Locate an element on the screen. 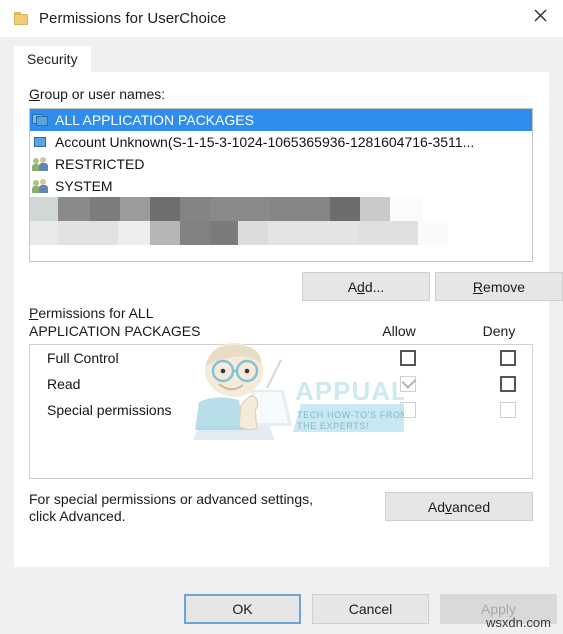  allow-column-header: Allow is located at coordinates (399, 331).